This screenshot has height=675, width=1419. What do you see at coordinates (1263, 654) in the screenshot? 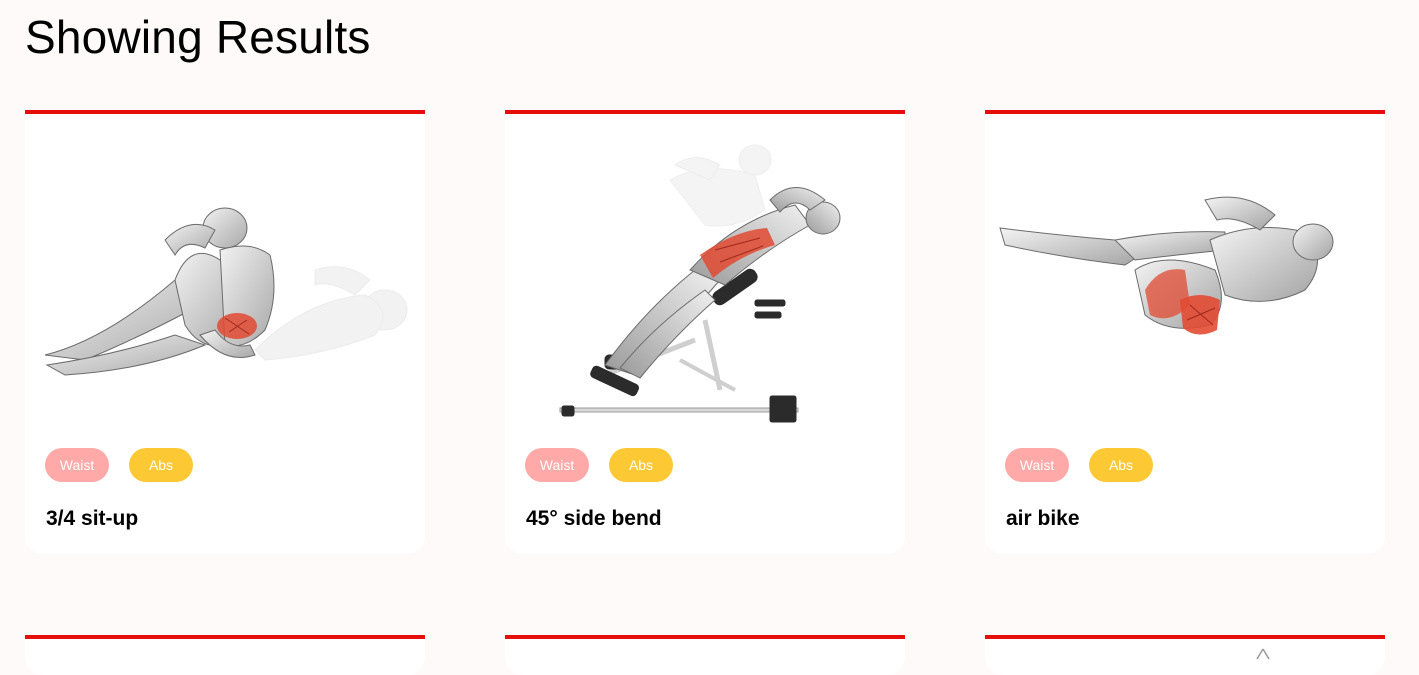
I see `scroll-up-arrow-icon` at bounding box center [1263, 654].